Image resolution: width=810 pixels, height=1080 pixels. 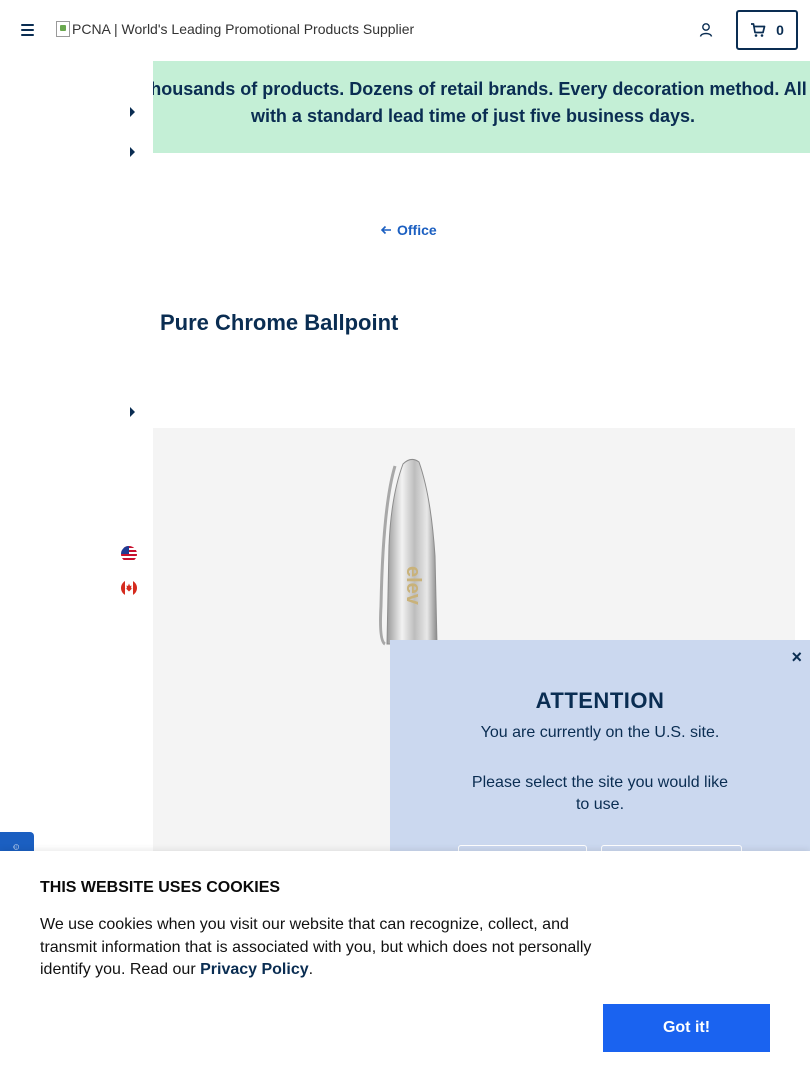 I want to click on us-flag-icon, so click(x=129, y=554).